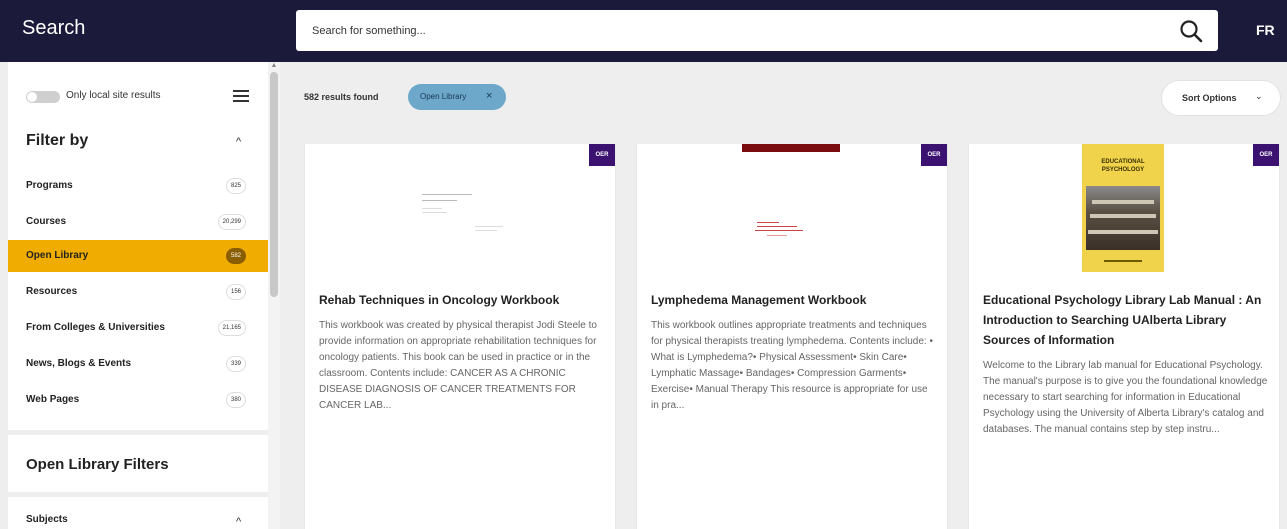 This screenshot has width=1287, height=529. Describe the element at coordinates (52, 291) in the screenshot. I see `filter-label: Resources` at that location.